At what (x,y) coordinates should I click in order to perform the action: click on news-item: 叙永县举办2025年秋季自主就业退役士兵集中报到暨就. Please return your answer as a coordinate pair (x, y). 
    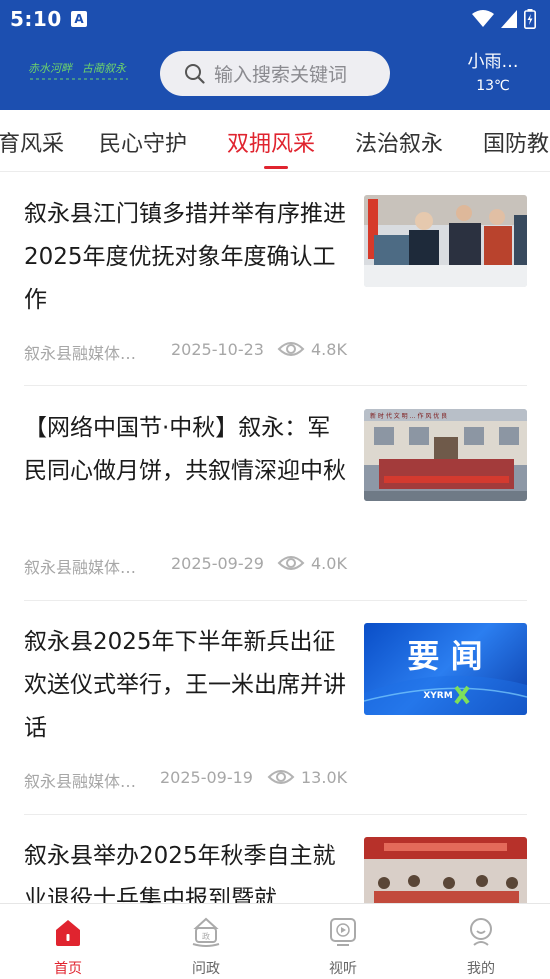
    Looking at the image, I should click on (275, 869).